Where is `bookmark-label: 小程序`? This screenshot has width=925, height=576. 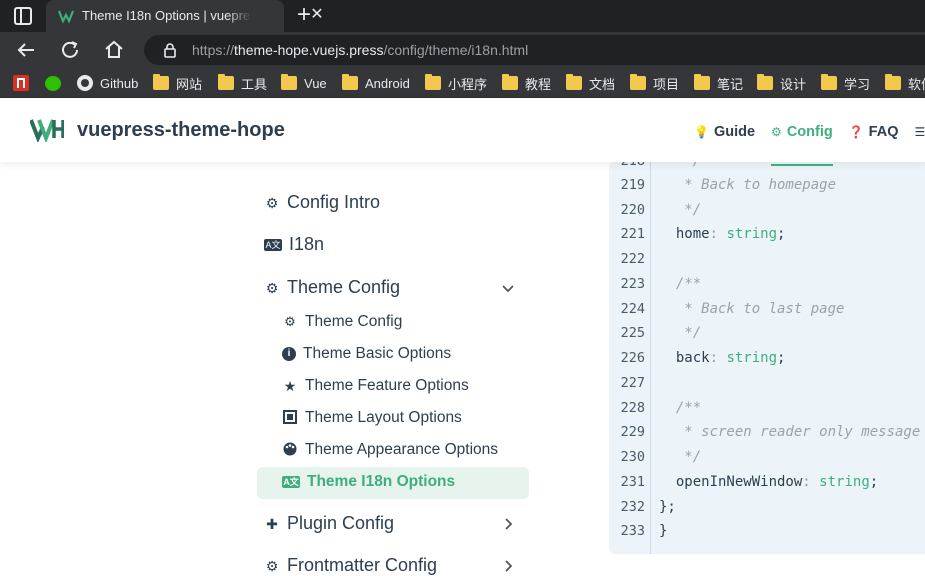
bookmark-label: 小程序 is located at coordinates (468, 84).